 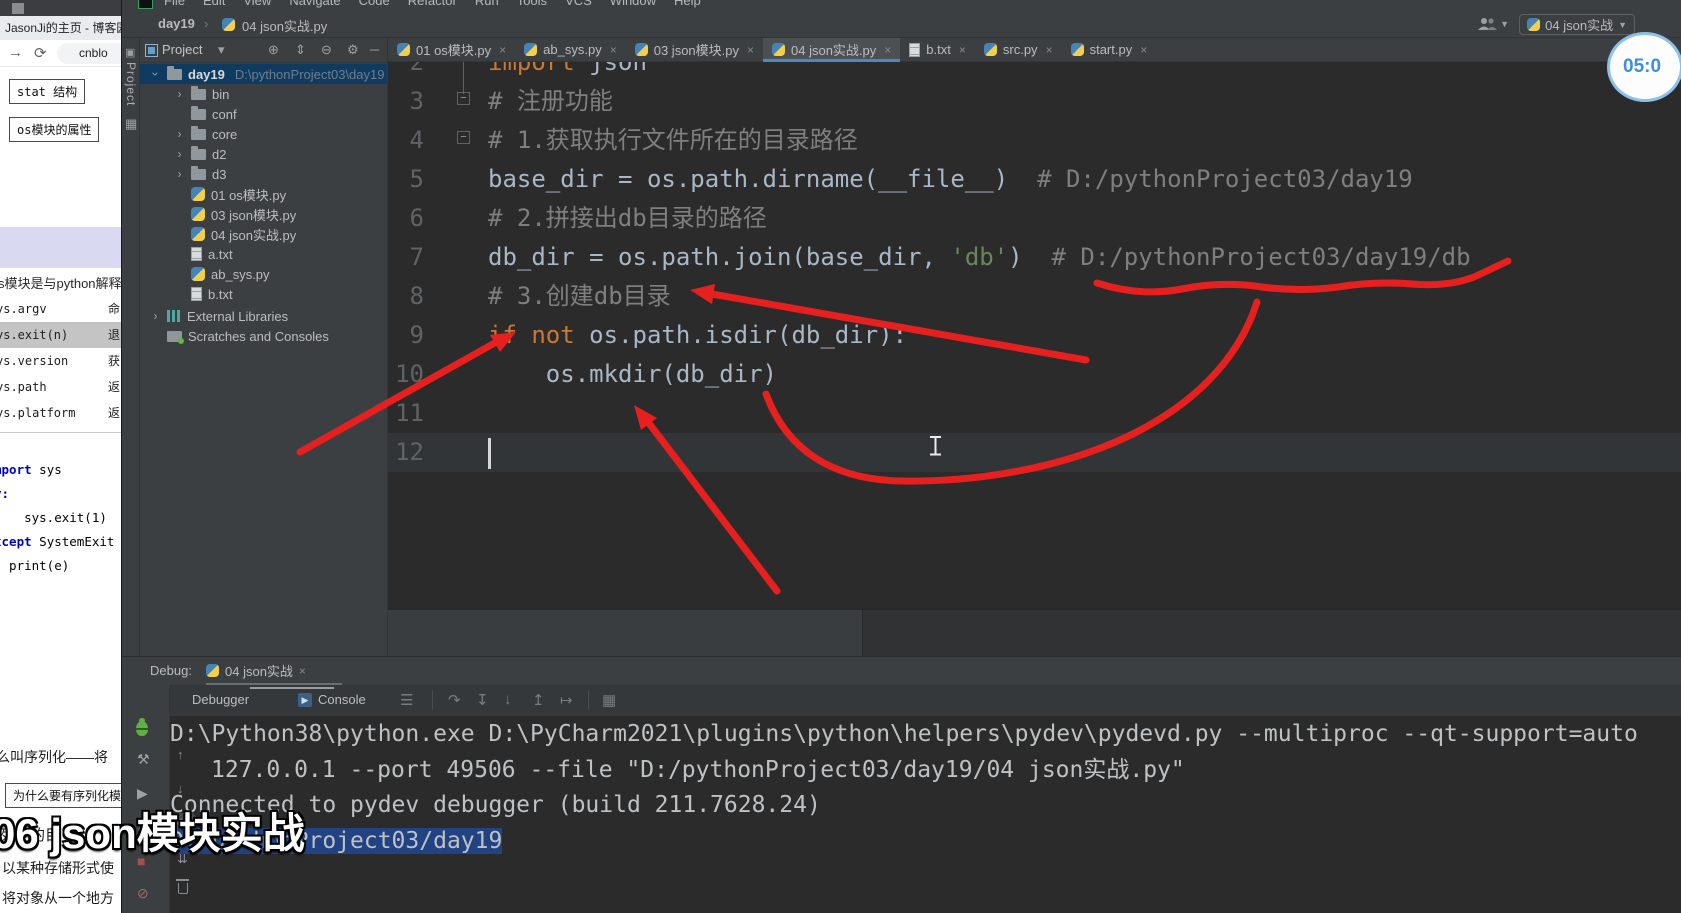 I want to click on forward-icon: →, so click(x=15, y=52).